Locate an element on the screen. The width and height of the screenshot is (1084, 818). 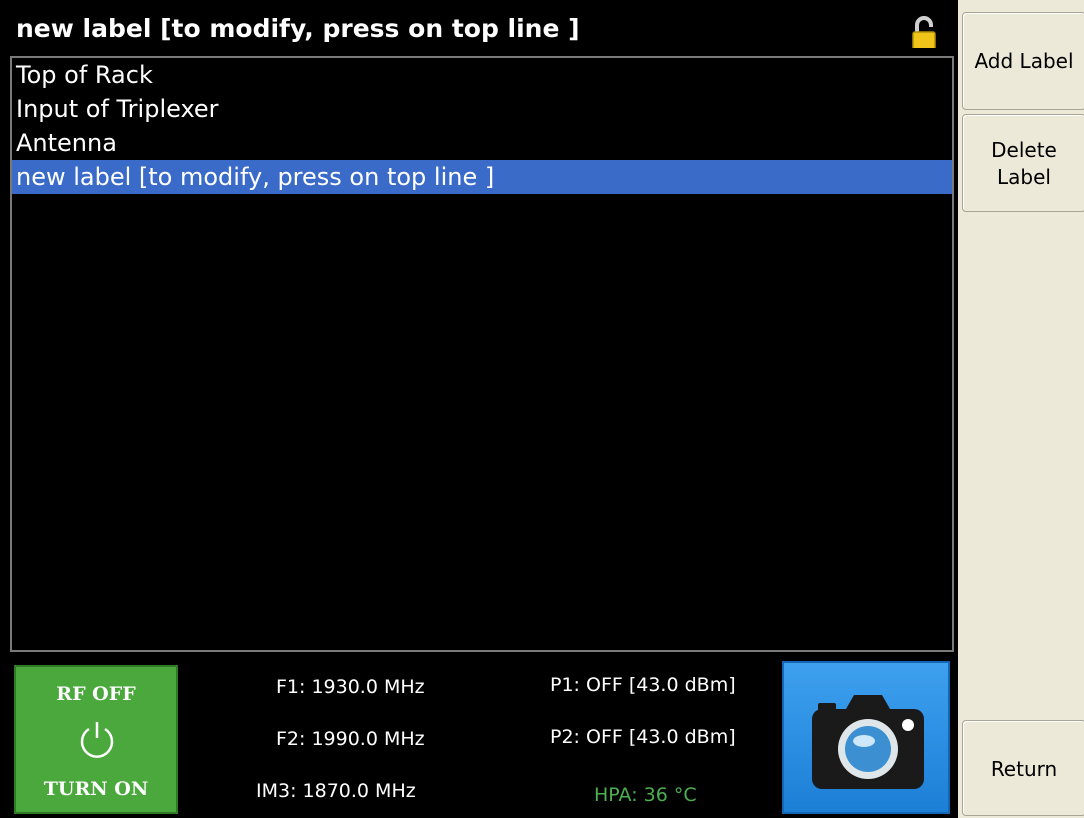
label-list-item: Top of Rack is located at coordinates (482, 75).